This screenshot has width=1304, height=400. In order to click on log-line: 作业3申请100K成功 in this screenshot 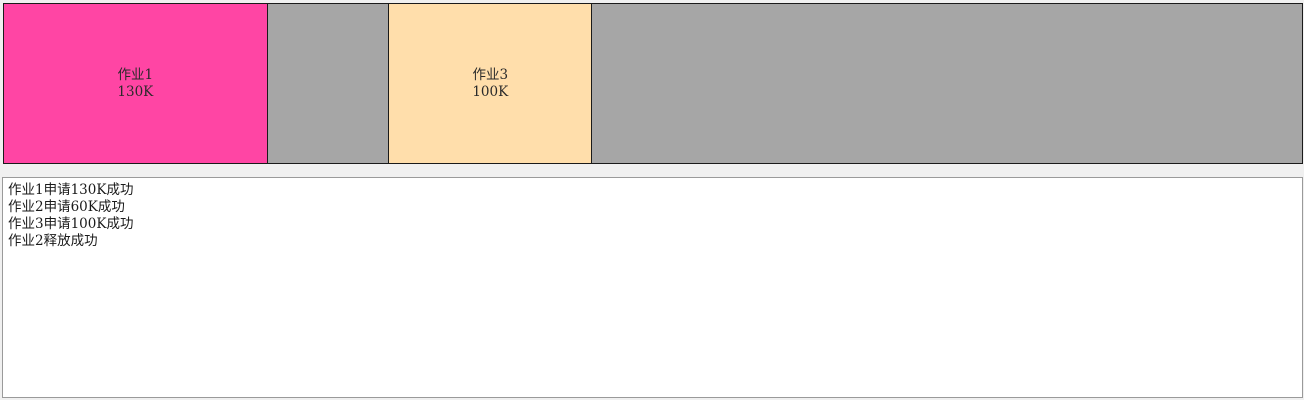, I will do `click(71, 224)`.